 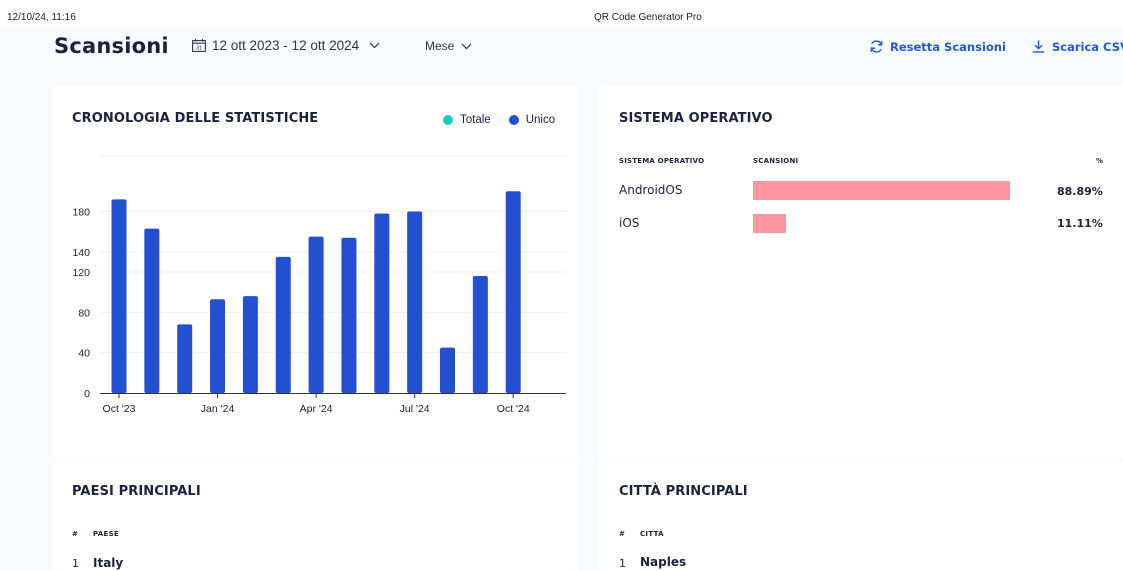 I want to click on x-tick-label: Jan '24, so click(x=218, y=409).